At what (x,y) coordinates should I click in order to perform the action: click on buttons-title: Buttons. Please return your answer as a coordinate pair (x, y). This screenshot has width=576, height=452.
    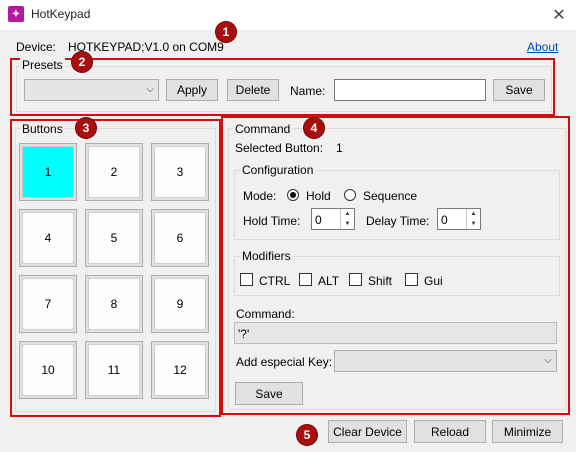
    Looking at the image, I should click on (42, 129).